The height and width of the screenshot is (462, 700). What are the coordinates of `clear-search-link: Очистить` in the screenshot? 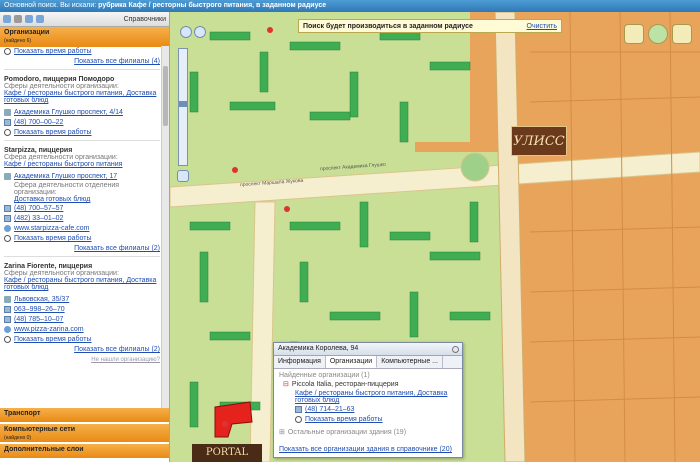 It's located at (544, 26).